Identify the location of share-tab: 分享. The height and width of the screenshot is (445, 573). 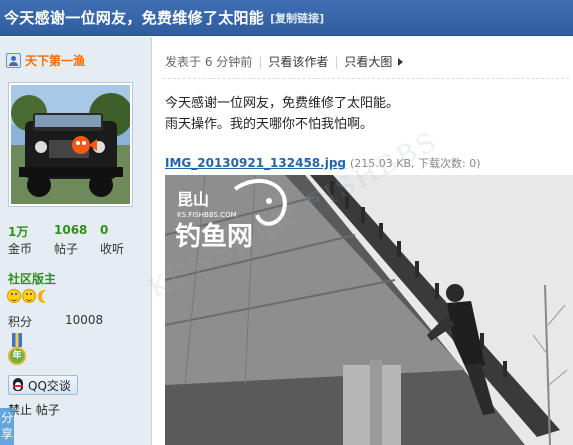
(7, 426).